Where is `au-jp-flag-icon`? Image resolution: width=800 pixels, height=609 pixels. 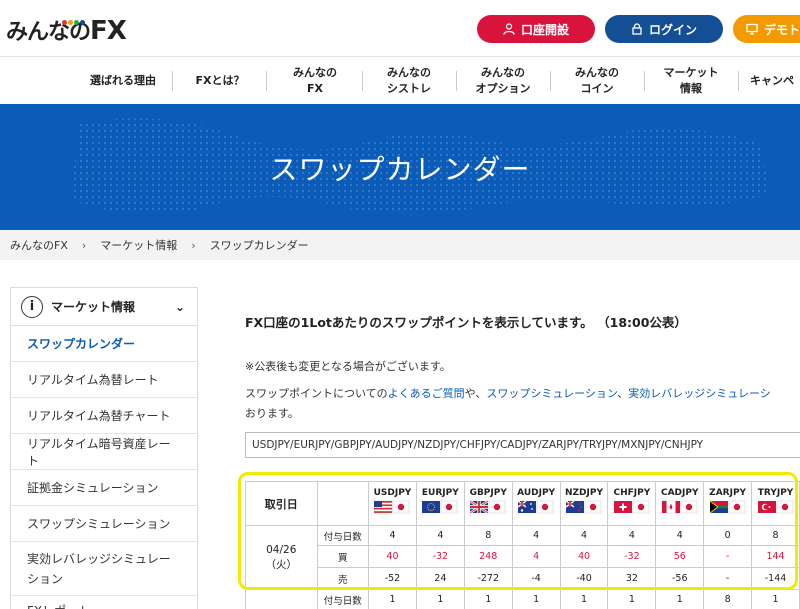 au-jp-flag-icon is located at coordinates (536, 507).